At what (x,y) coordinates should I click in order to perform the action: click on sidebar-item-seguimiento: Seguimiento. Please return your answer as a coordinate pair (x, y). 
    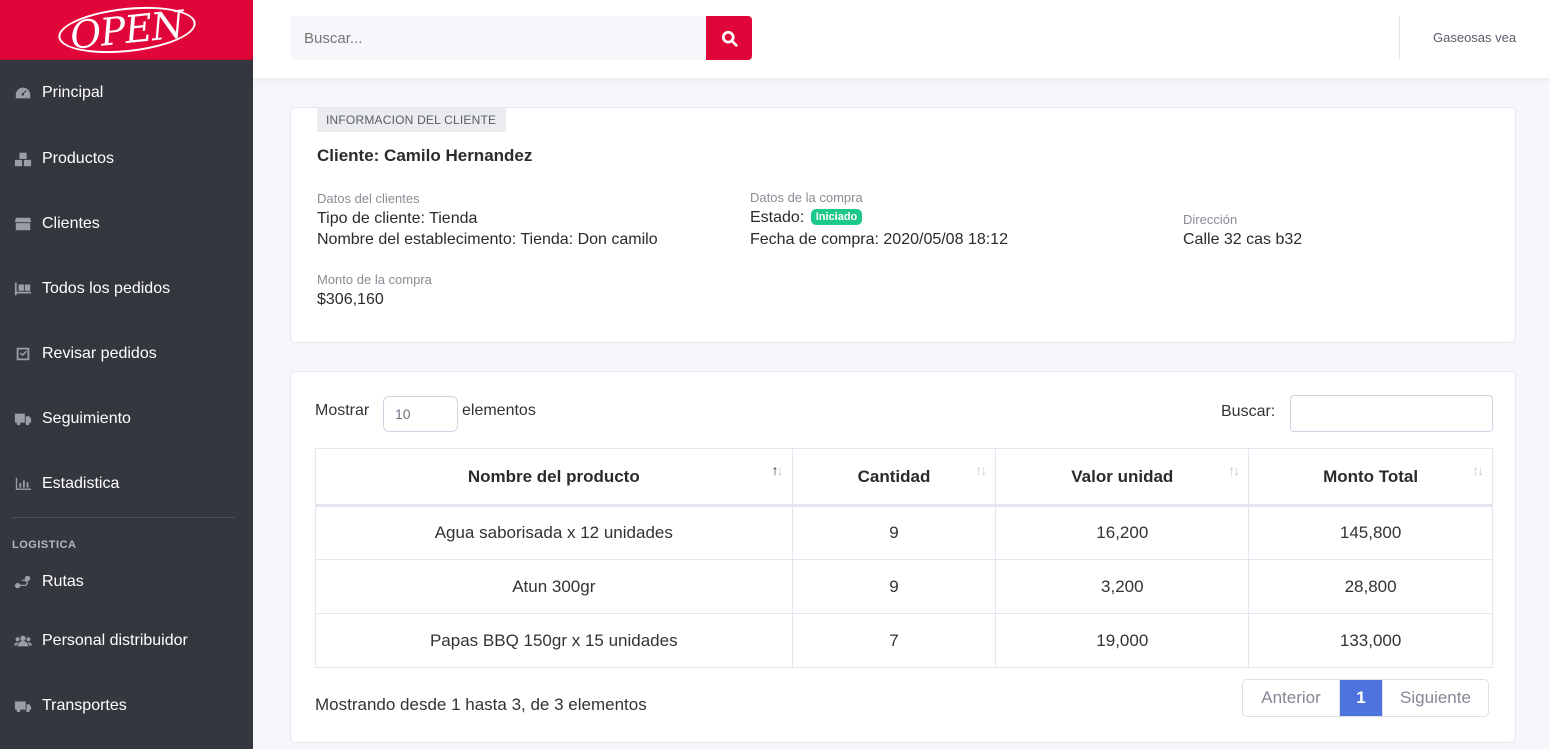
    Looking at the image, I should click on (126, 418).